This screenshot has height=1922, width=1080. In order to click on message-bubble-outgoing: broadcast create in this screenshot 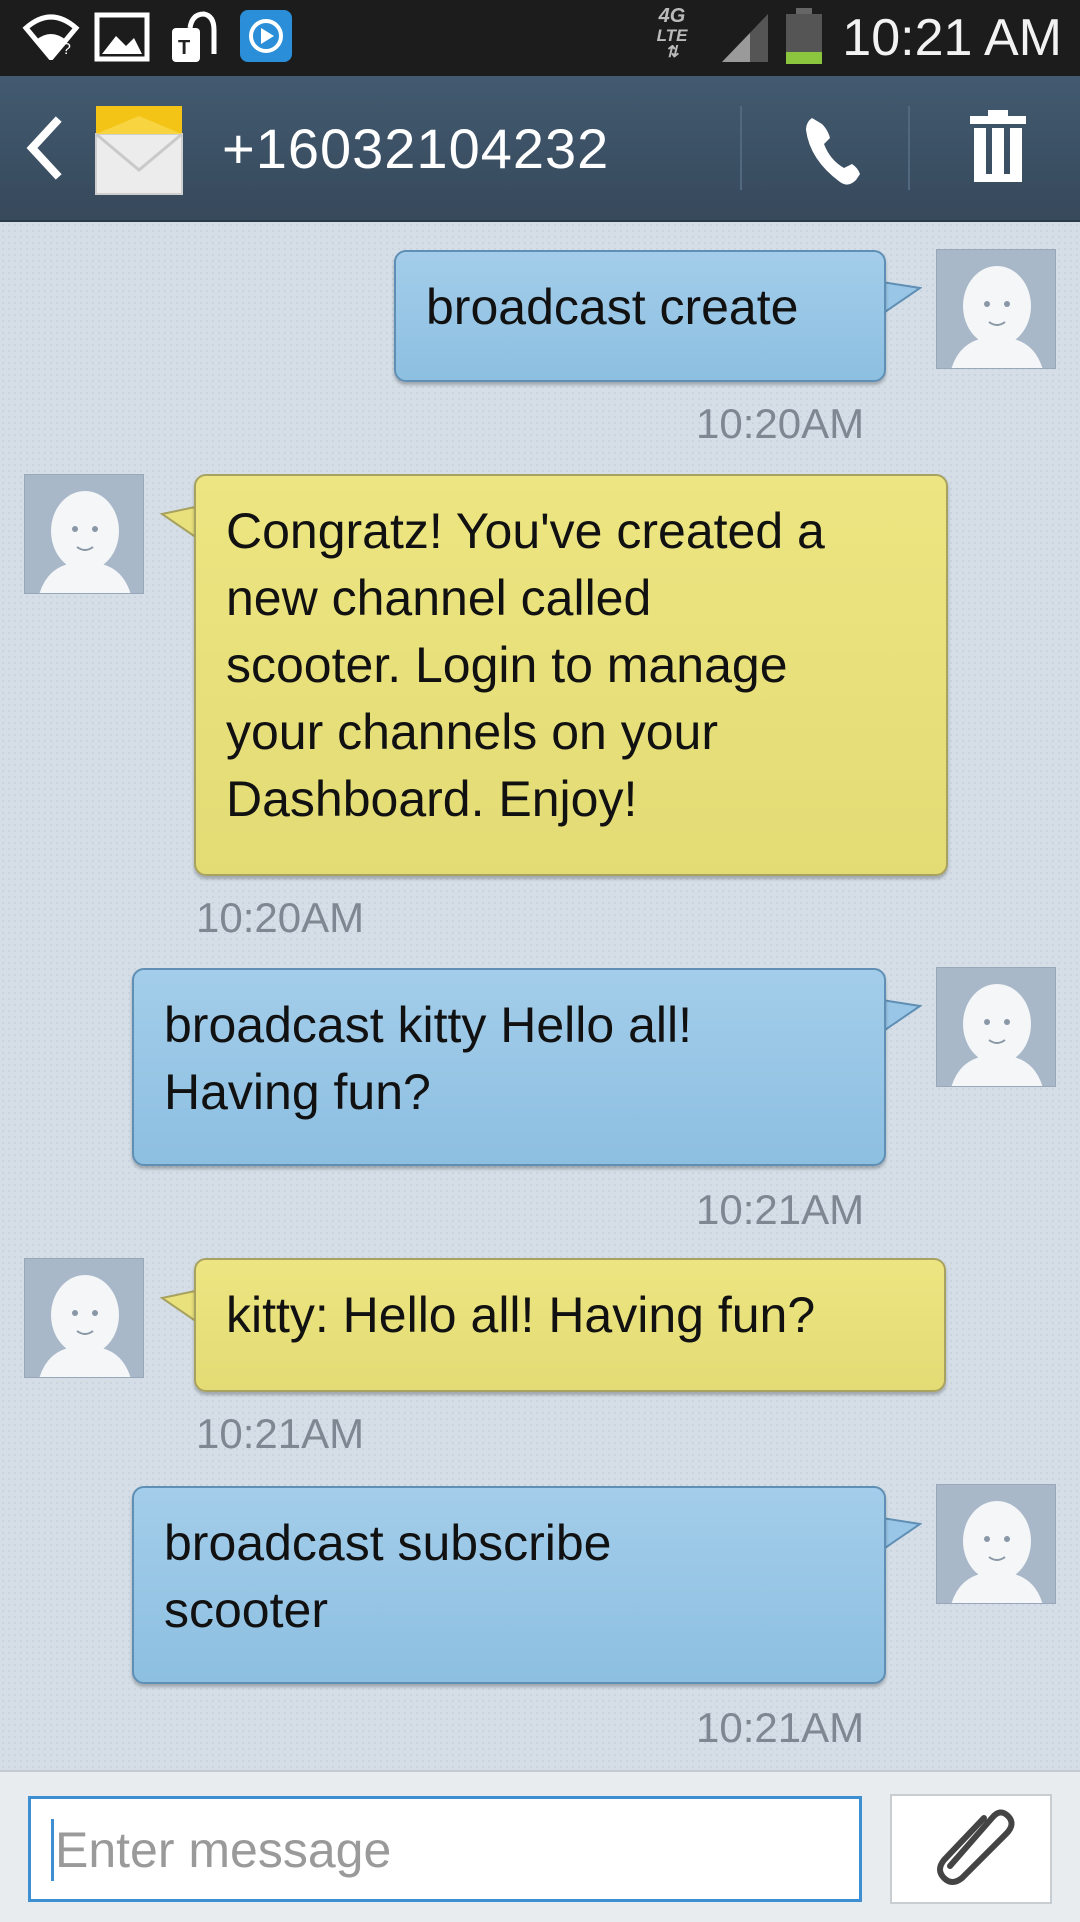, I will do `click(640, 316)`.